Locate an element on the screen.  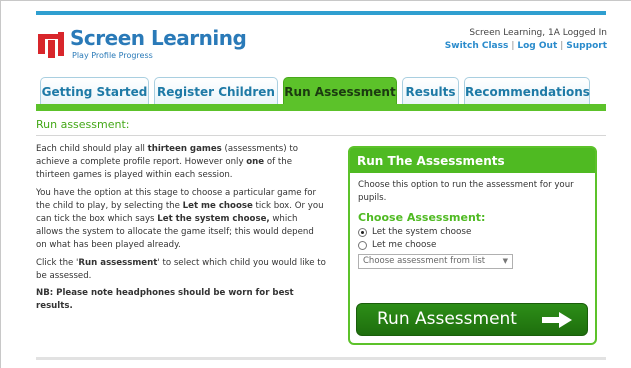
option-label: Let the system choose is located at coordinates (422, 232).